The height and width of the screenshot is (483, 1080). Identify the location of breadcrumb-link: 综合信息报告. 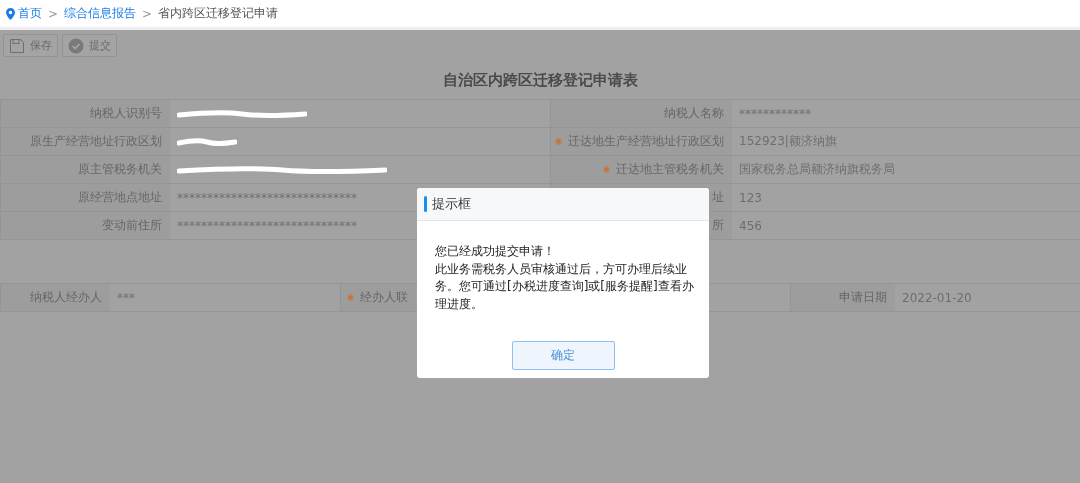
(100, 13).